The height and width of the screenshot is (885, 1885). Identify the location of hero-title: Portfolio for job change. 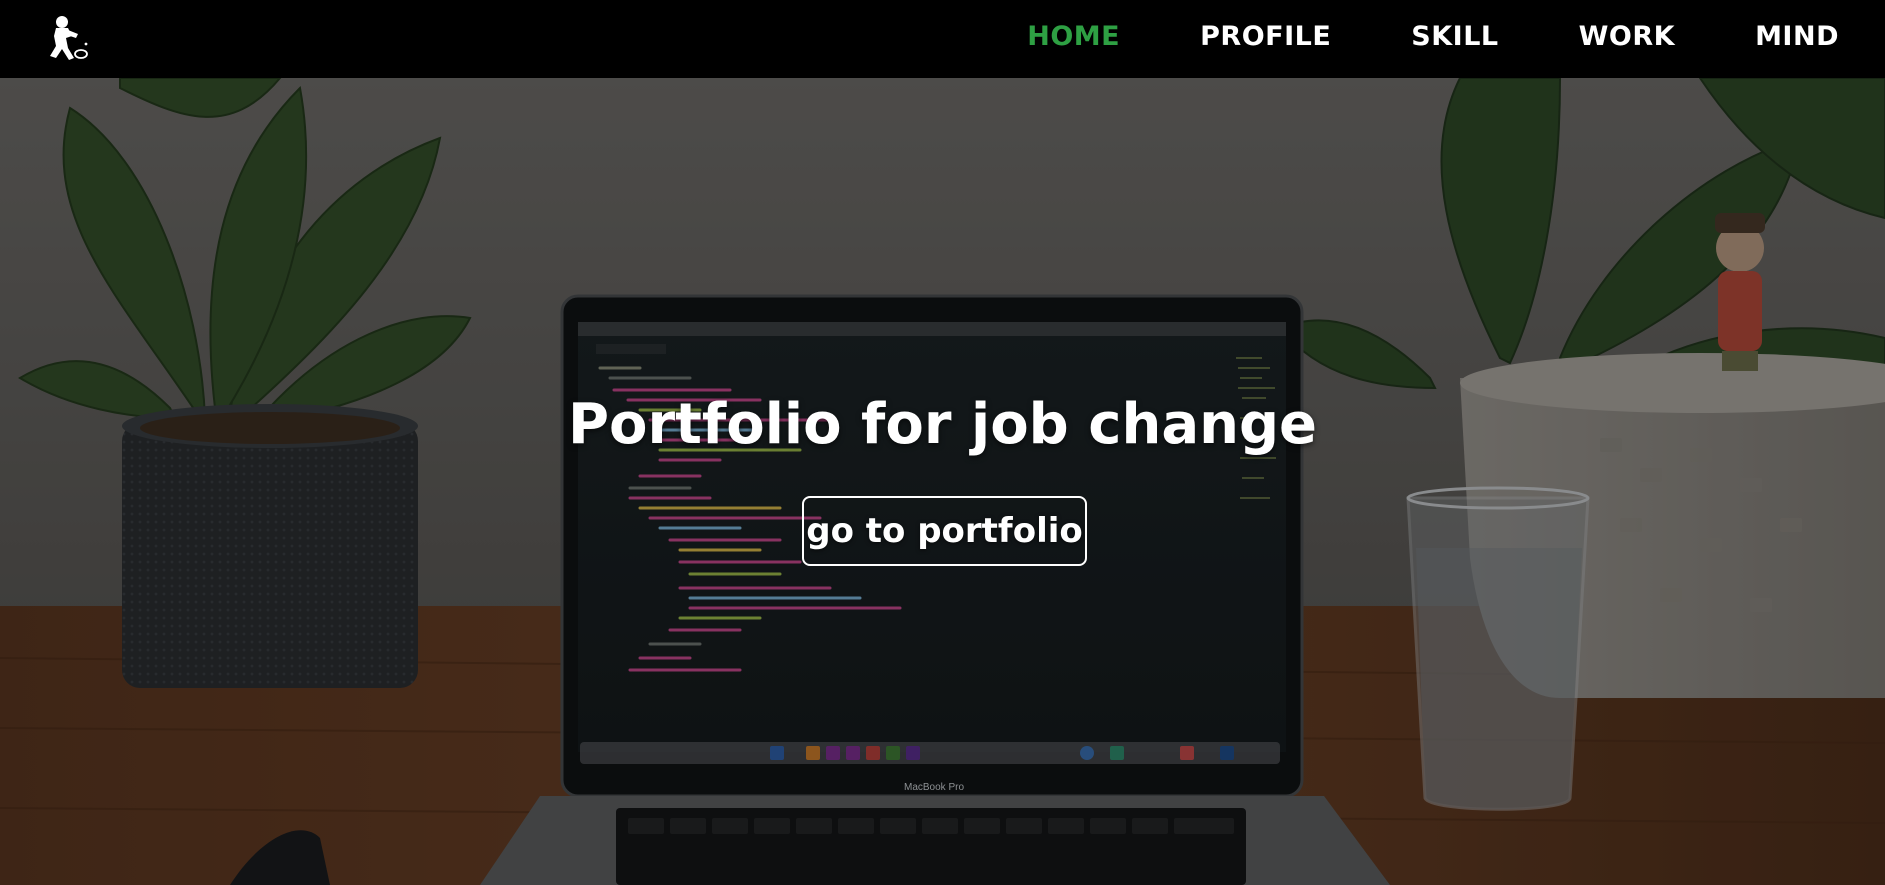
(942, 424).